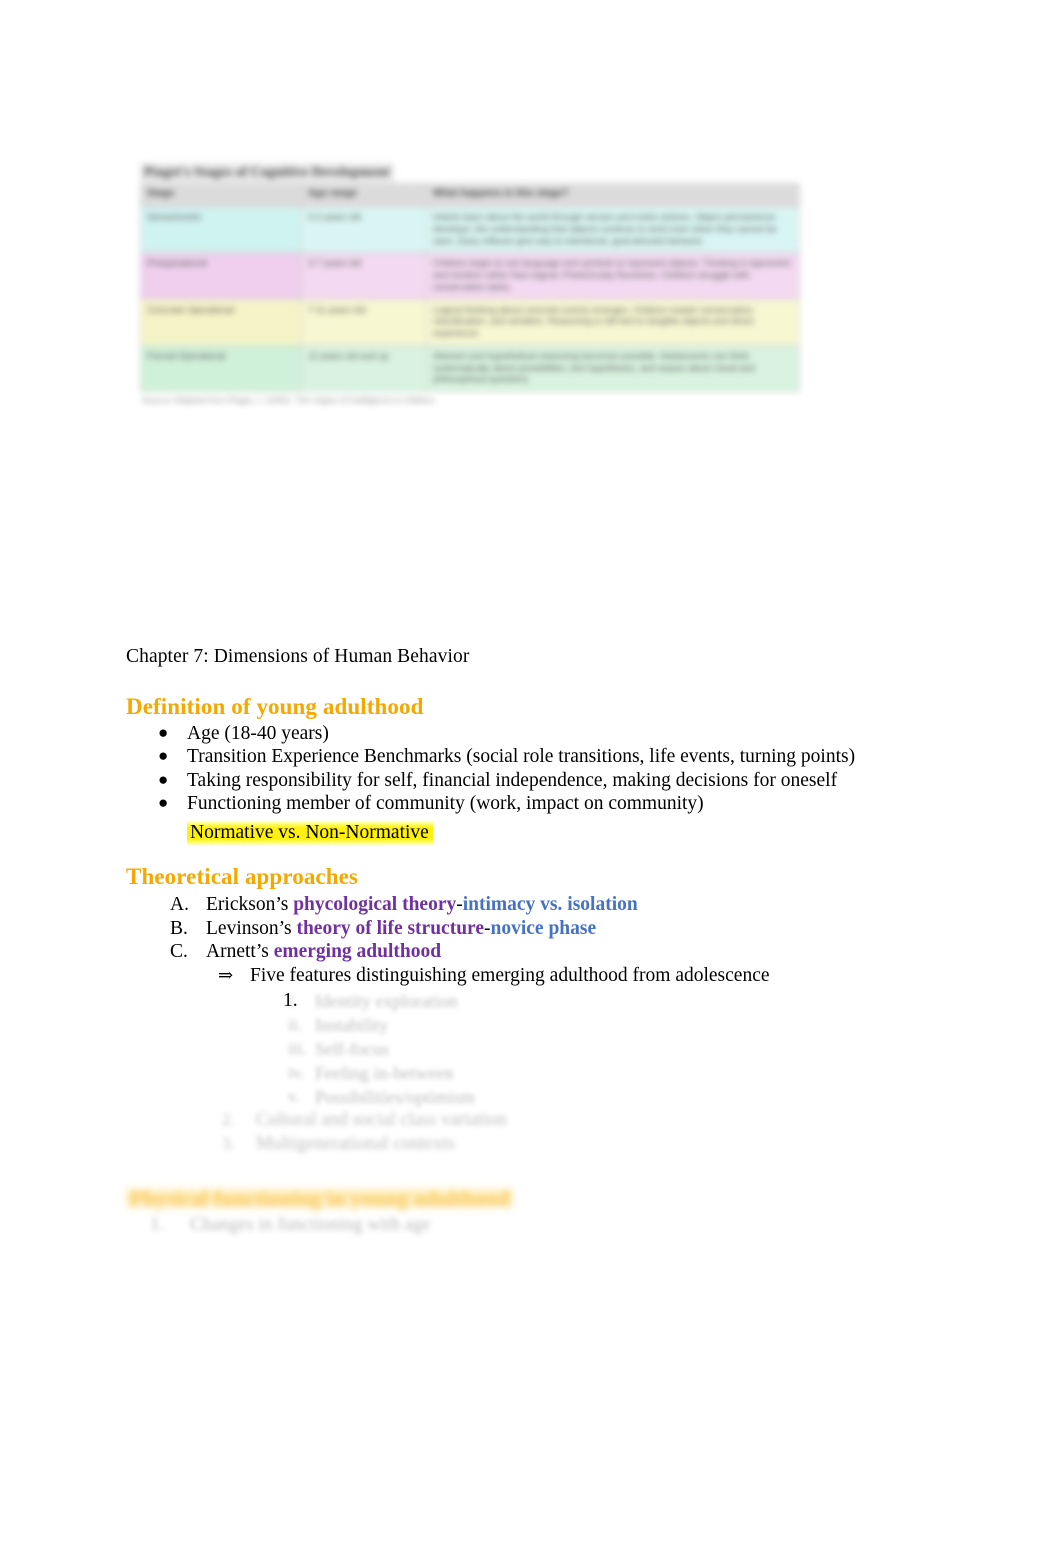  I want to click on list-item: 2. Cultural and social class variation, so click(364, 1120).